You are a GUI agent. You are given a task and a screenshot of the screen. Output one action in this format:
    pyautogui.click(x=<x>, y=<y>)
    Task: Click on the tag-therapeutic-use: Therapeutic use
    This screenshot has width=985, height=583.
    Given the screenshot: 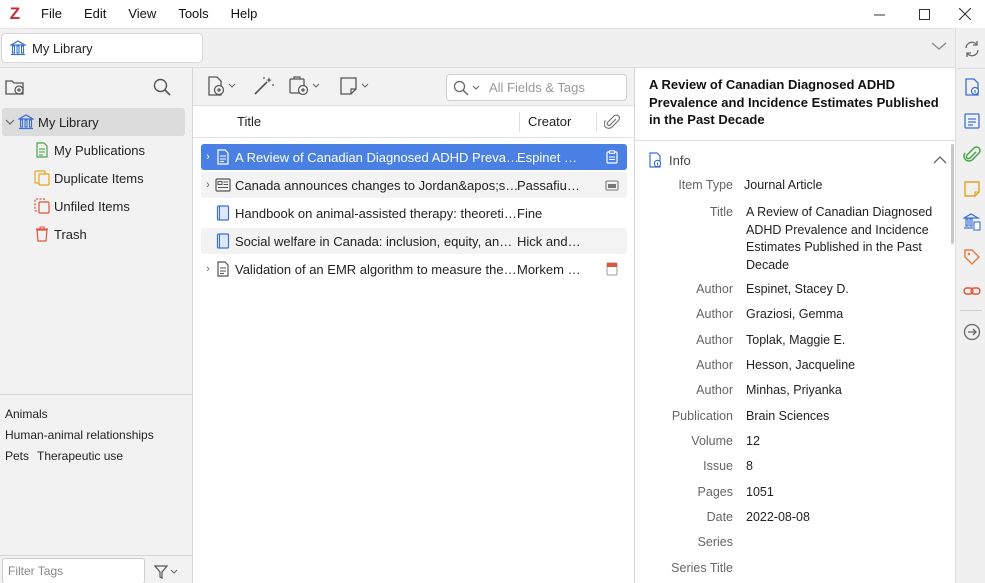 What is the action you would take?
    pyautogui.click(x=80, y=456)
    